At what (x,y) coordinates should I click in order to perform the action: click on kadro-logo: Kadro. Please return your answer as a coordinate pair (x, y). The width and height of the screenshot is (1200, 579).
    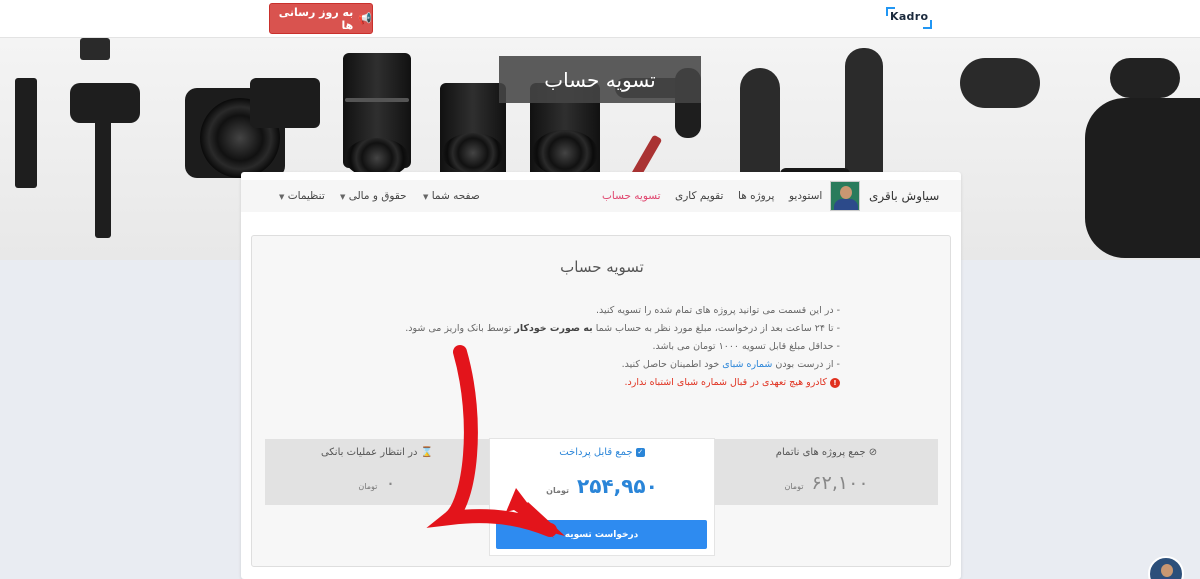
    Looking at the image, I should click on (909, 18).